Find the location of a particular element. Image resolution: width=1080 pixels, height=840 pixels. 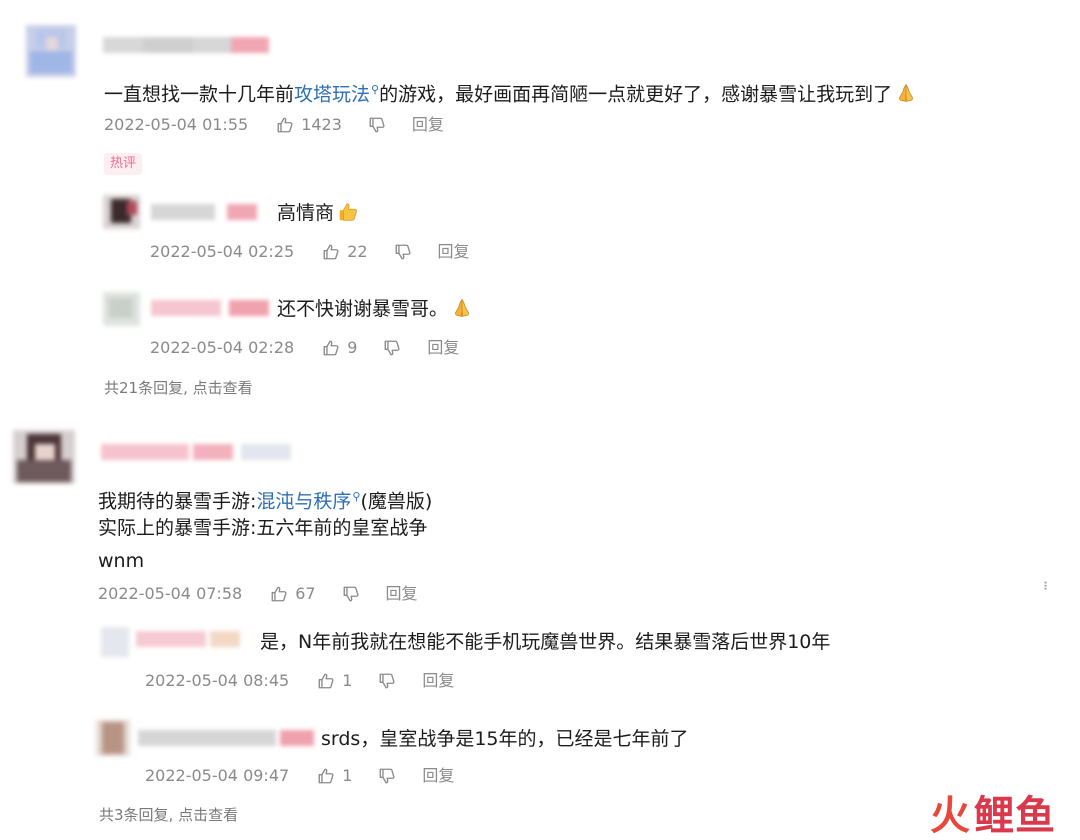

like-count: 22 is located at coordinates (357, 251).